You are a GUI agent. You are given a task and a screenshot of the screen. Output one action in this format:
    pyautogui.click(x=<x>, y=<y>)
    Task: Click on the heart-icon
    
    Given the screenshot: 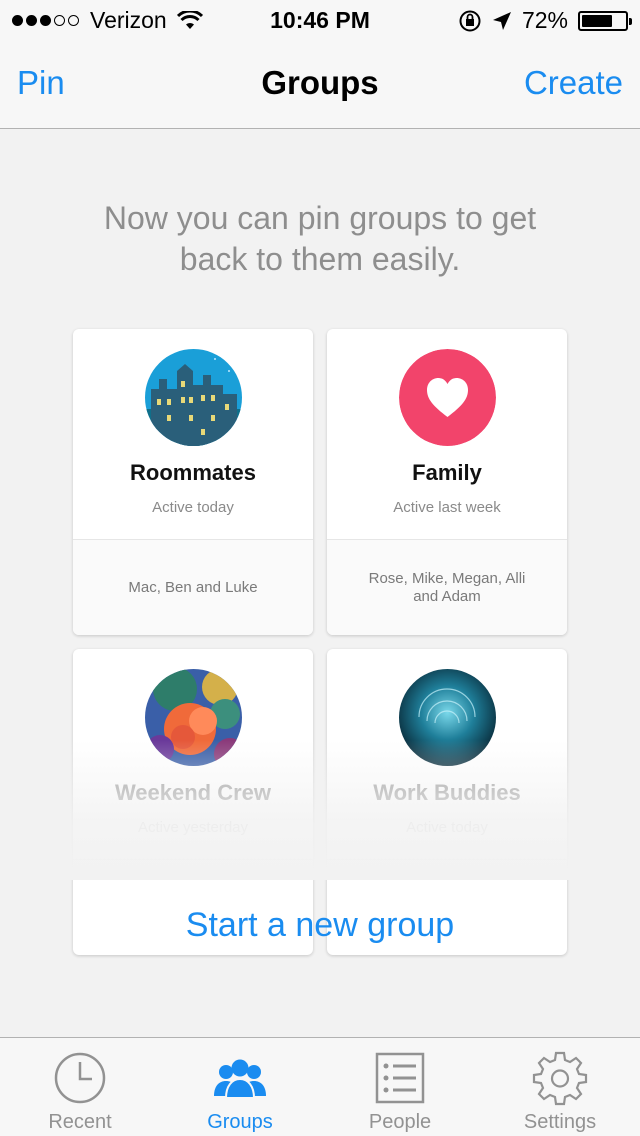 What is the action you would take?
    pyautogui.click(x=447, y=397)
    